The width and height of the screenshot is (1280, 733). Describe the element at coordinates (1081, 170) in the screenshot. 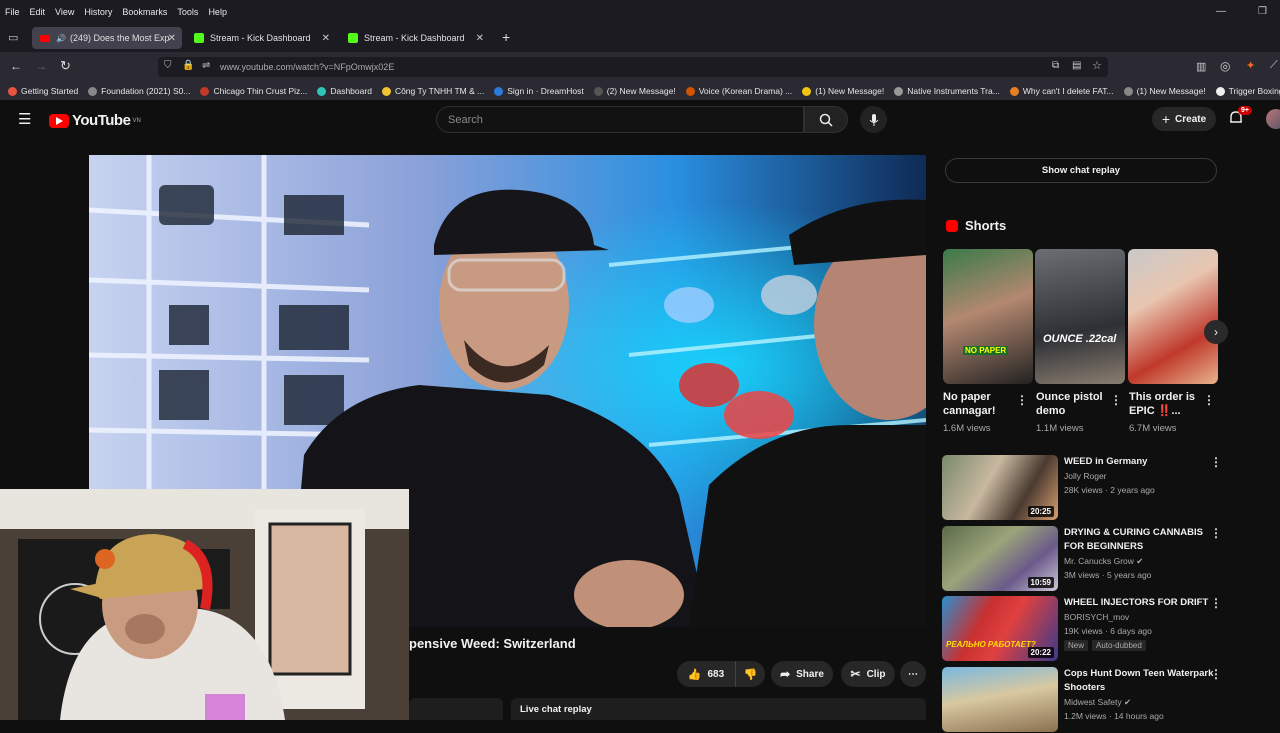

I see `show-chat-replay-button: Show chat replay` at that location.